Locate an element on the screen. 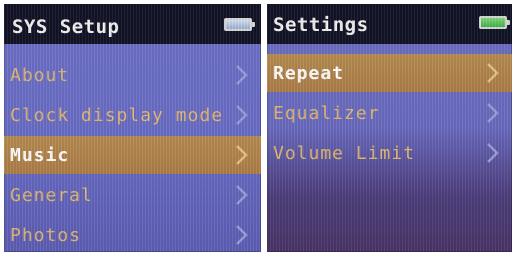 This screenshot has height=254, width=516. menu-item-clock-display-mode: Clock display mode is located at coordinates (132, 115).